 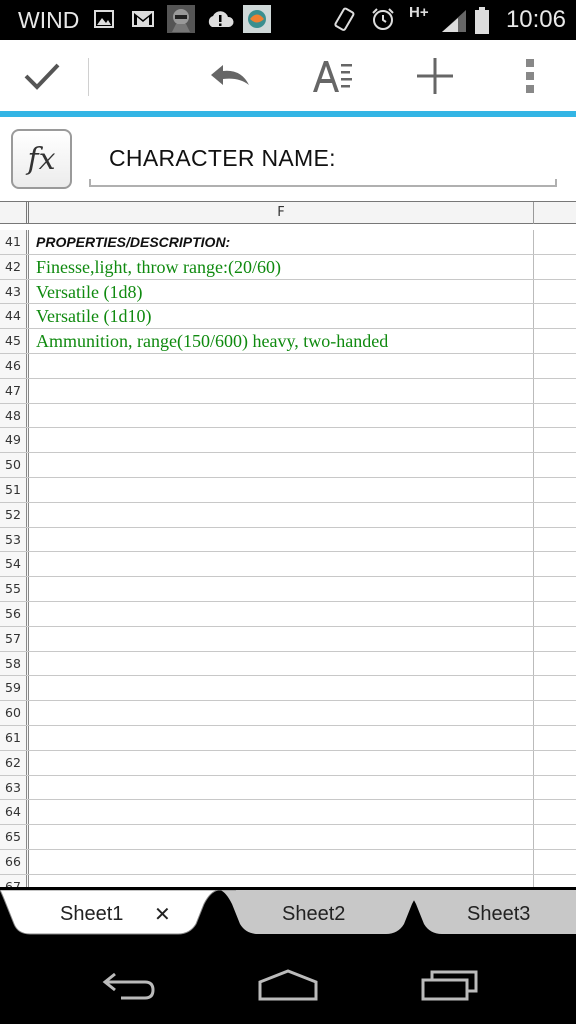 What do you see at coordinates (281, 242) in the screenshot?
I see `cell-f: PROPERTIES/DESCRIPTION:` at bounding box center [281, 242].